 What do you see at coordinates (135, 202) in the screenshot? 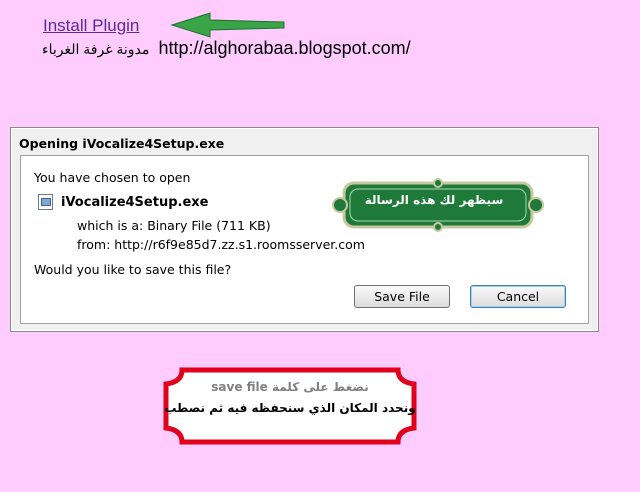
I see `file-name: iVocalize4Setup.exe` at bounding box center [135, 202].